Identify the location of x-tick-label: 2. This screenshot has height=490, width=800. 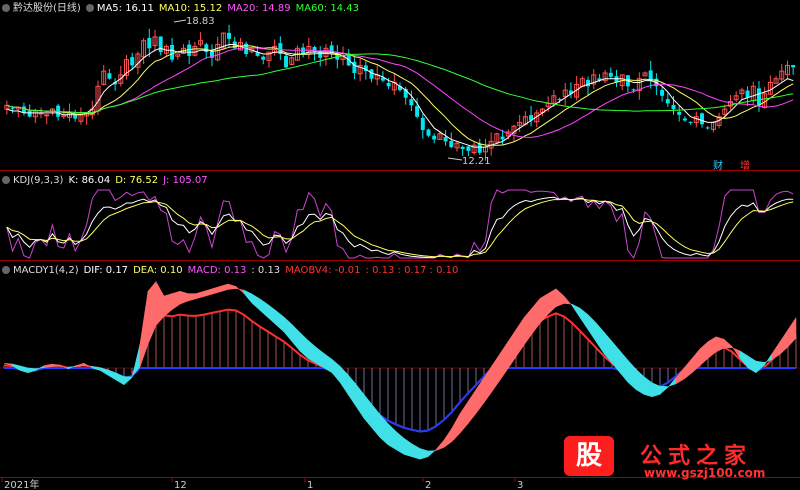
(428, 485).